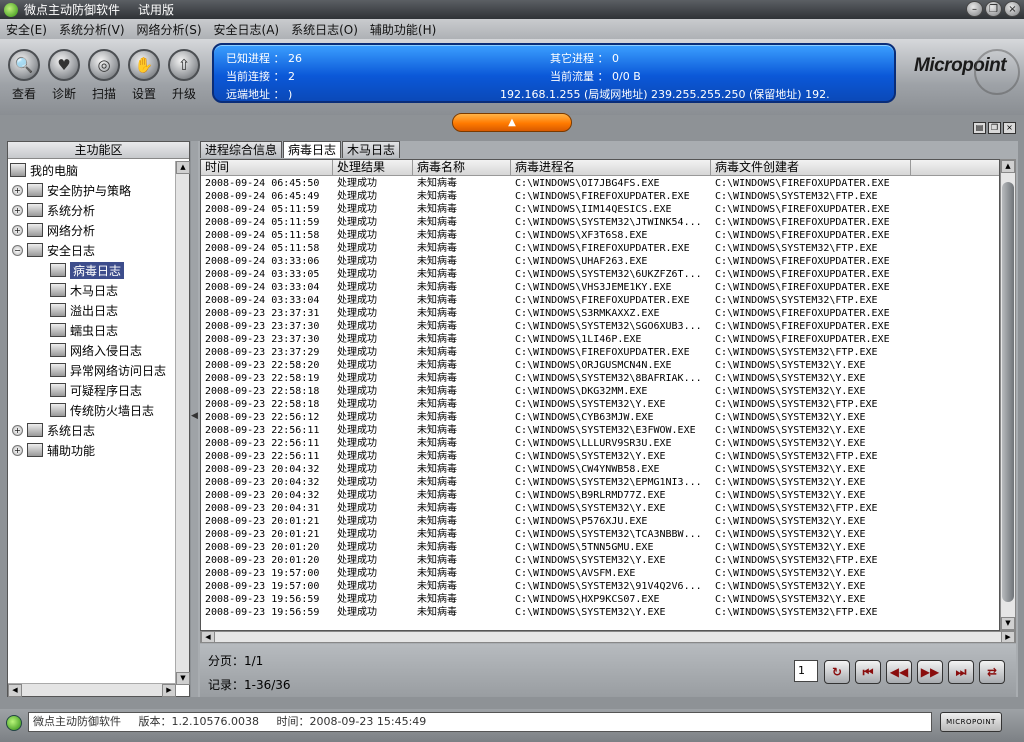 Image resolution: width=1024 pixels, height=742 pixels. I want to click on scroll-up-icon: ▲, so click(183, 167).